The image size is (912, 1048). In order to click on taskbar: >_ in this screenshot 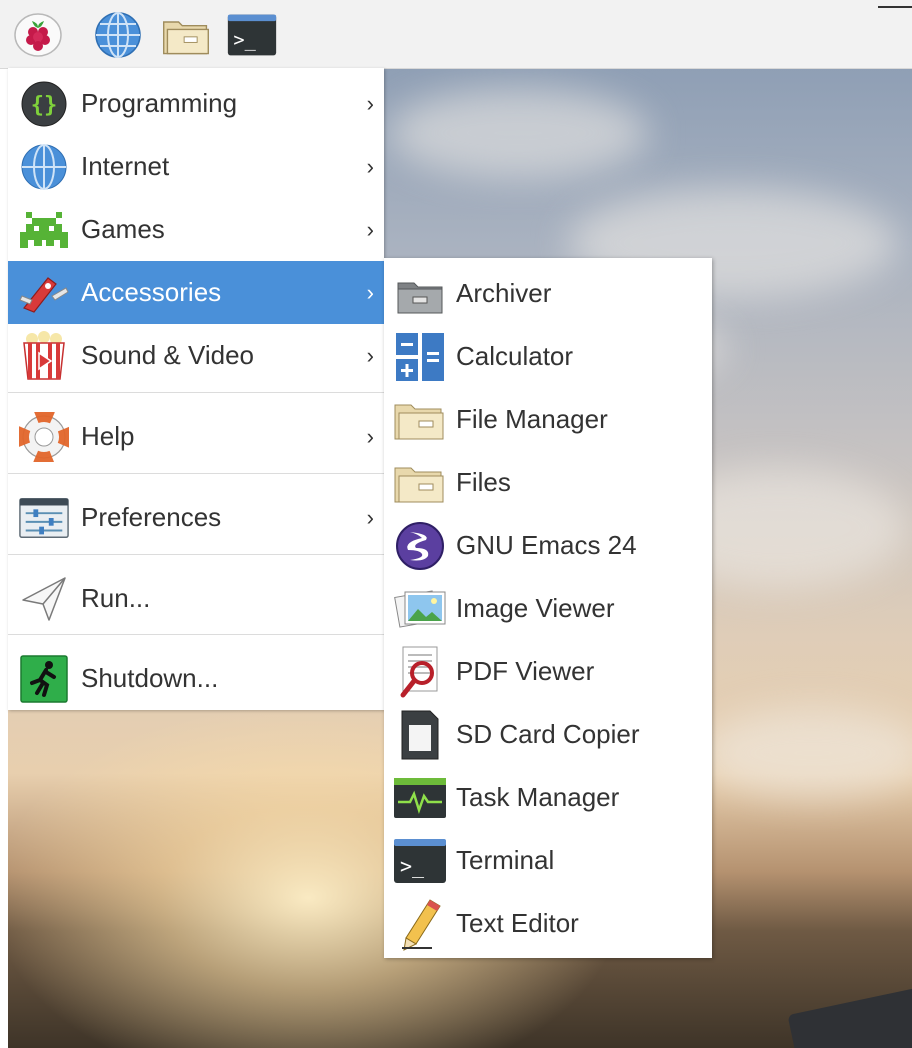, I will do `click(456, 34)`.